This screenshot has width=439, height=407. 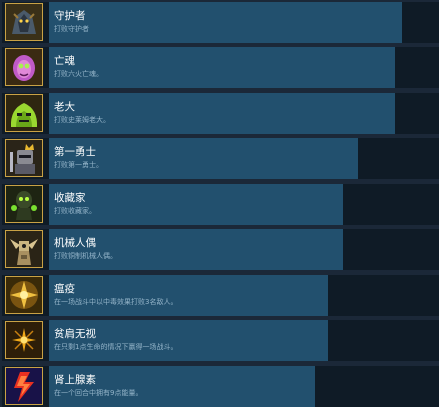 What do you see at coordinates (24, 295) in the screenshot?
I see `plague-icon` at bounding box center [24, 295].